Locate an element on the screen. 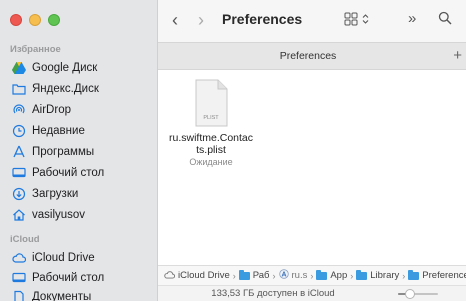  sidebar-item-yandex-disk: Яндекс.Диск is located at coordinates (80, 89).